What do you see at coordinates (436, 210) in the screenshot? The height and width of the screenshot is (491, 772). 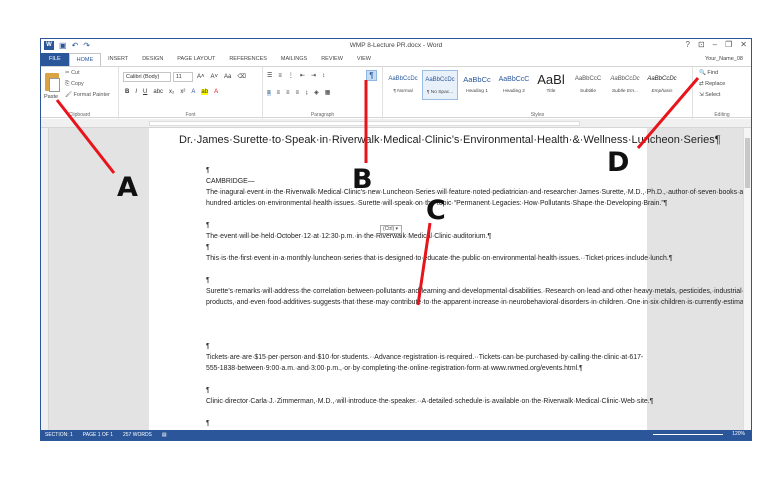 I see `annotation-label-c: C` at bounding box center [436, 210].